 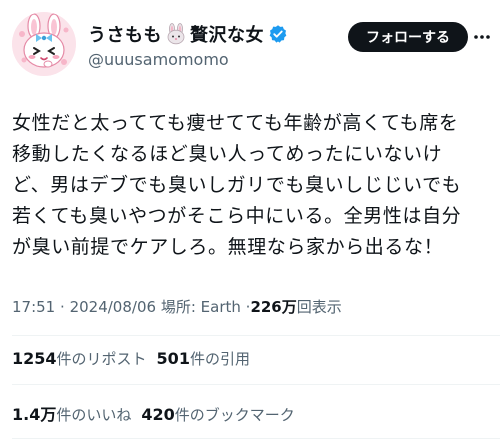 What do you see at coordinates (219, 359) in the screenshot?
I see `quotes-label: 件の引用` at bounding box center [219, 359].